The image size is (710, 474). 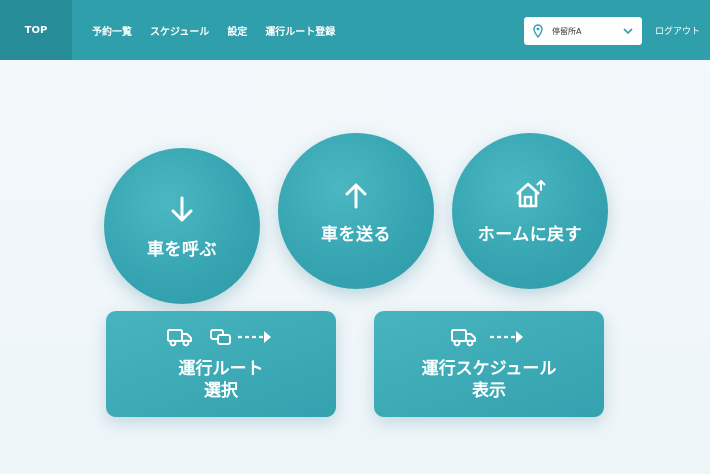 I want to click on nav-top-tab: TOP, so click(x=36, y=30).